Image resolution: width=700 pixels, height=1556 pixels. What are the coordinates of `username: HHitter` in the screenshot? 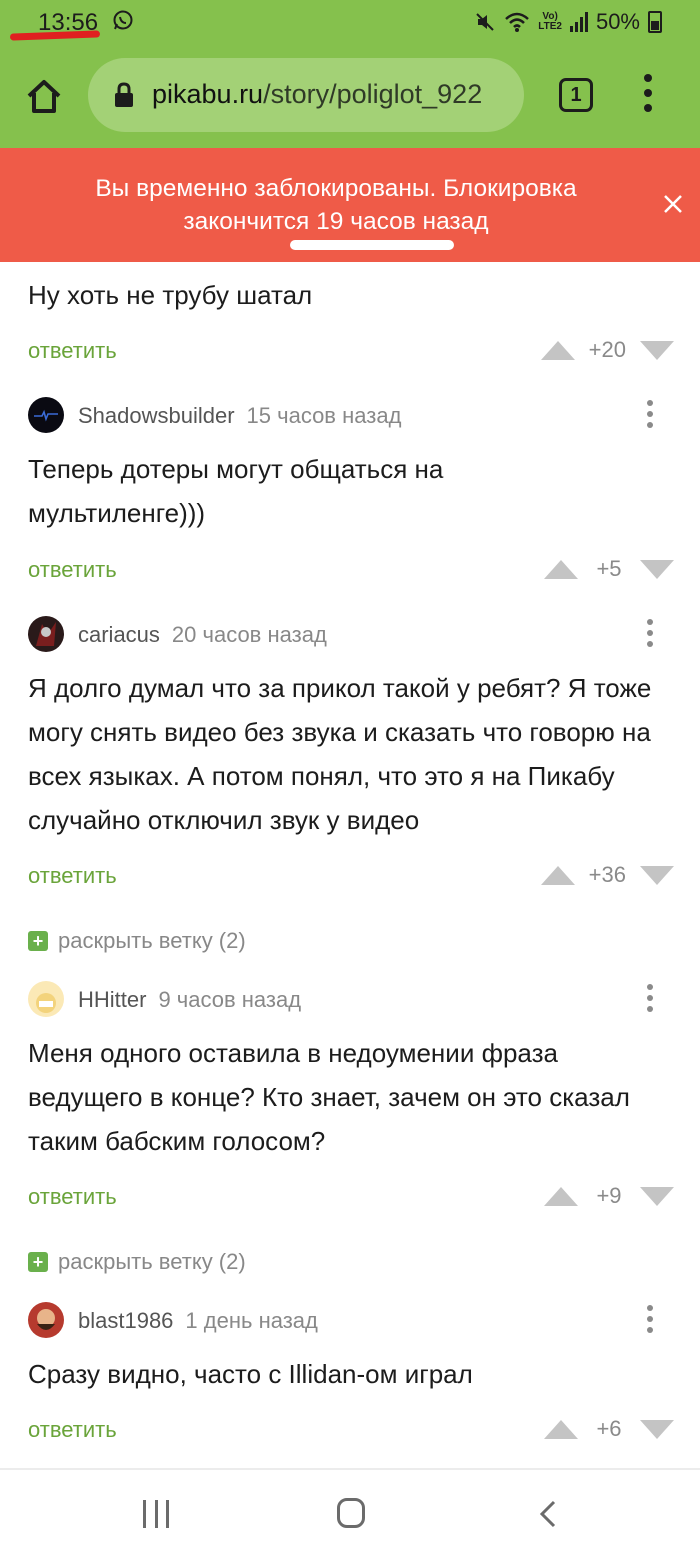 It's located at (112, 999).